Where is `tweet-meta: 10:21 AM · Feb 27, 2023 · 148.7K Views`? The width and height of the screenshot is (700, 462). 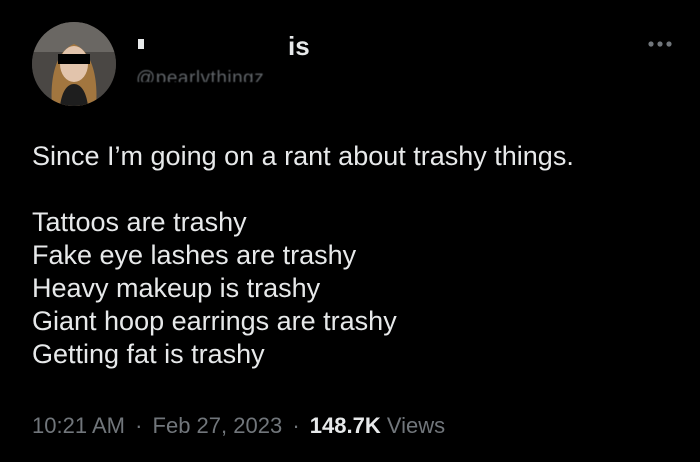 tweet-meta: 10:21 AM · Feb 27, 2023 · 148.7K Views is located at coordinates (238, 426).